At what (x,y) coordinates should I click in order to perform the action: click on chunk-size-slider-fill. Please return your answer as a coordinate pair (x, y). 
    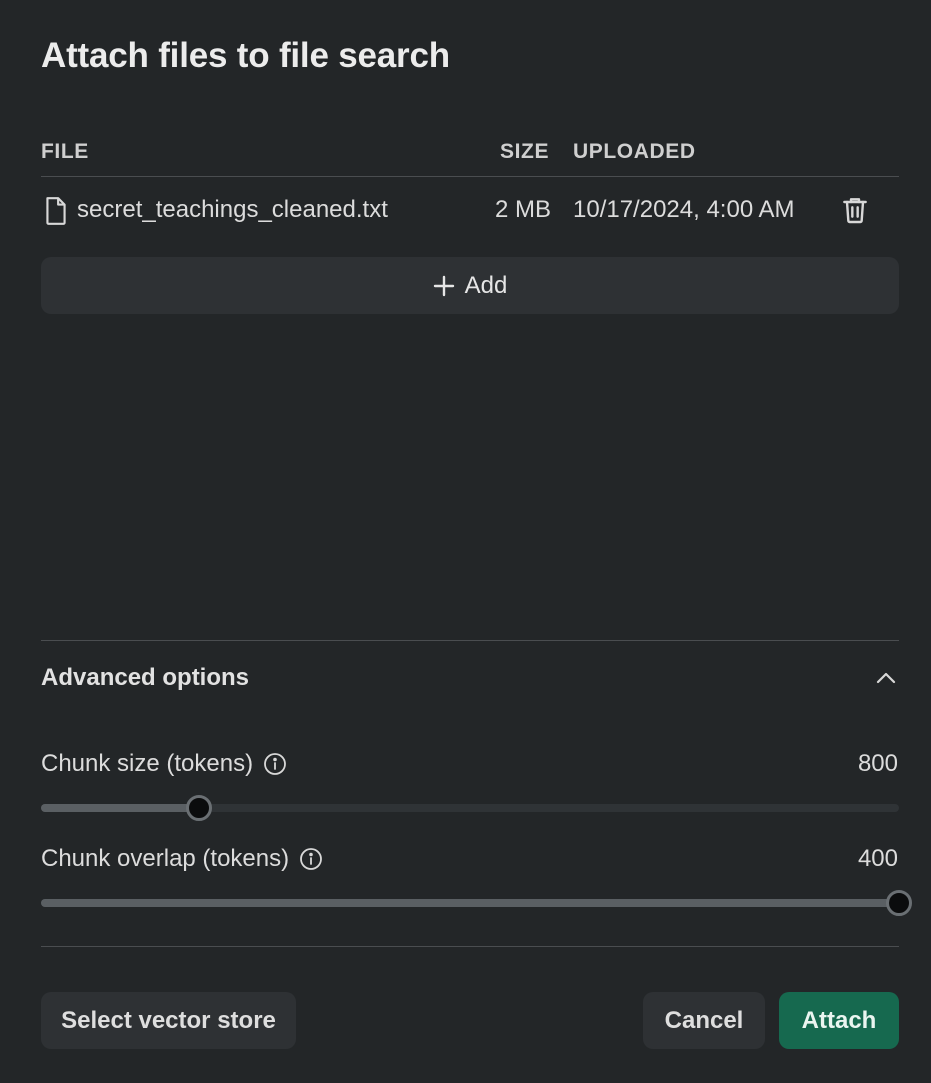
    Looking at the image, I should click on (120, 808).